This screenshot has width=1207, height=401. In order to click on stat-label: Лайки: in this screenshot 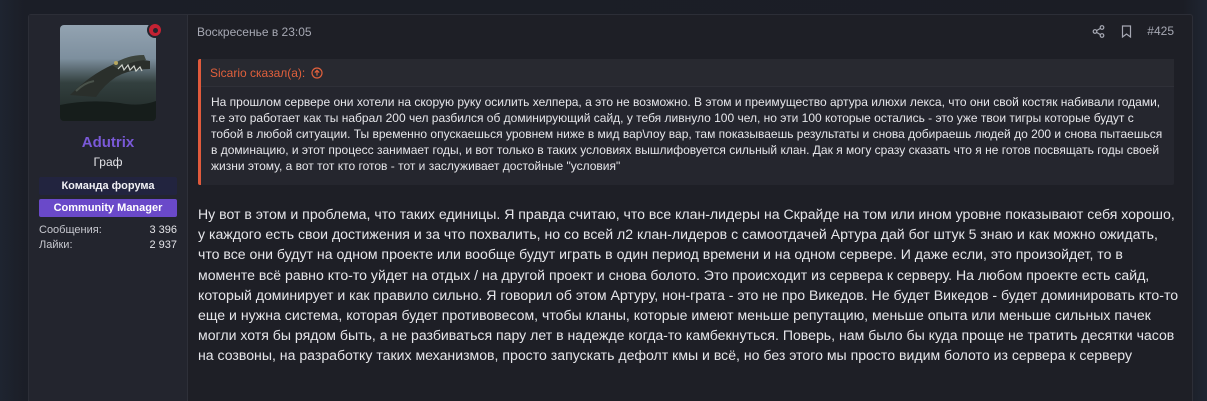, I will do `click(56, 245)`.